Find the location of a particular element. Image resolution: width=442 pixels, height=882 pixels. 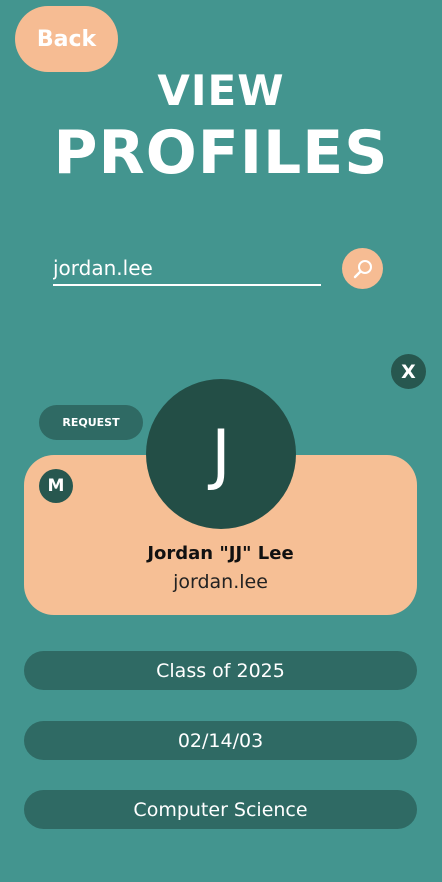

search-button is located at coordinates (362, 268).